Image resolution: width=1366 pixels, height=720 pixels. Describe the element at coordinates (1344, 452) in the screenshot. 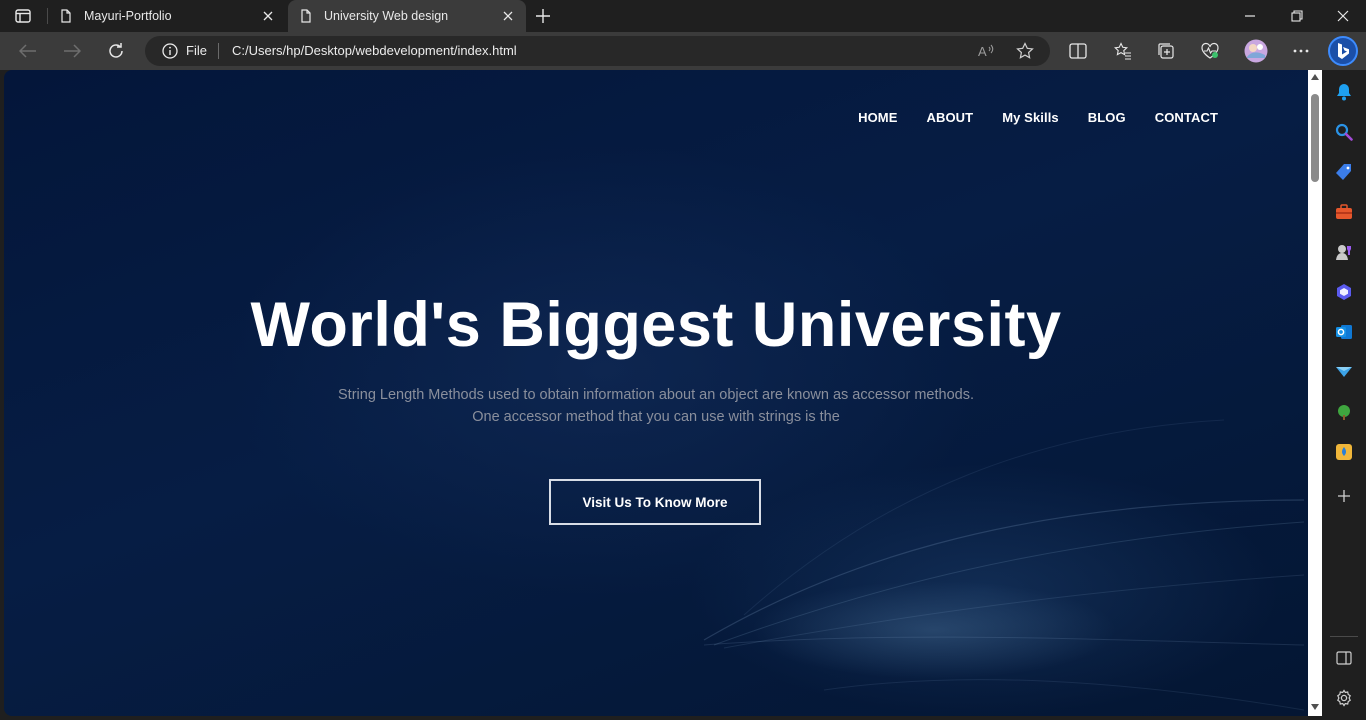

I see `drop-icon` at that location.